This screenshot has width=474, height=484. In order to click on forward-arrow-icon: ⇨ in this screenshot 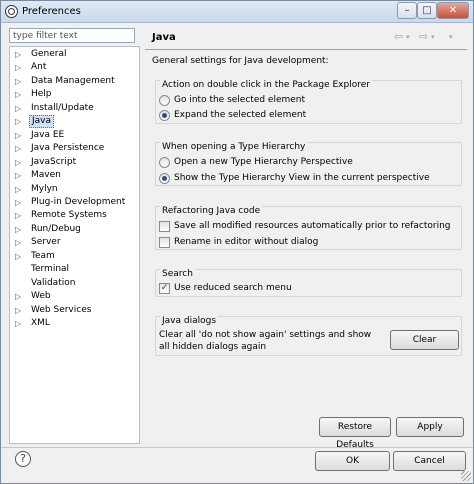, I will do `click(423, 36)`.